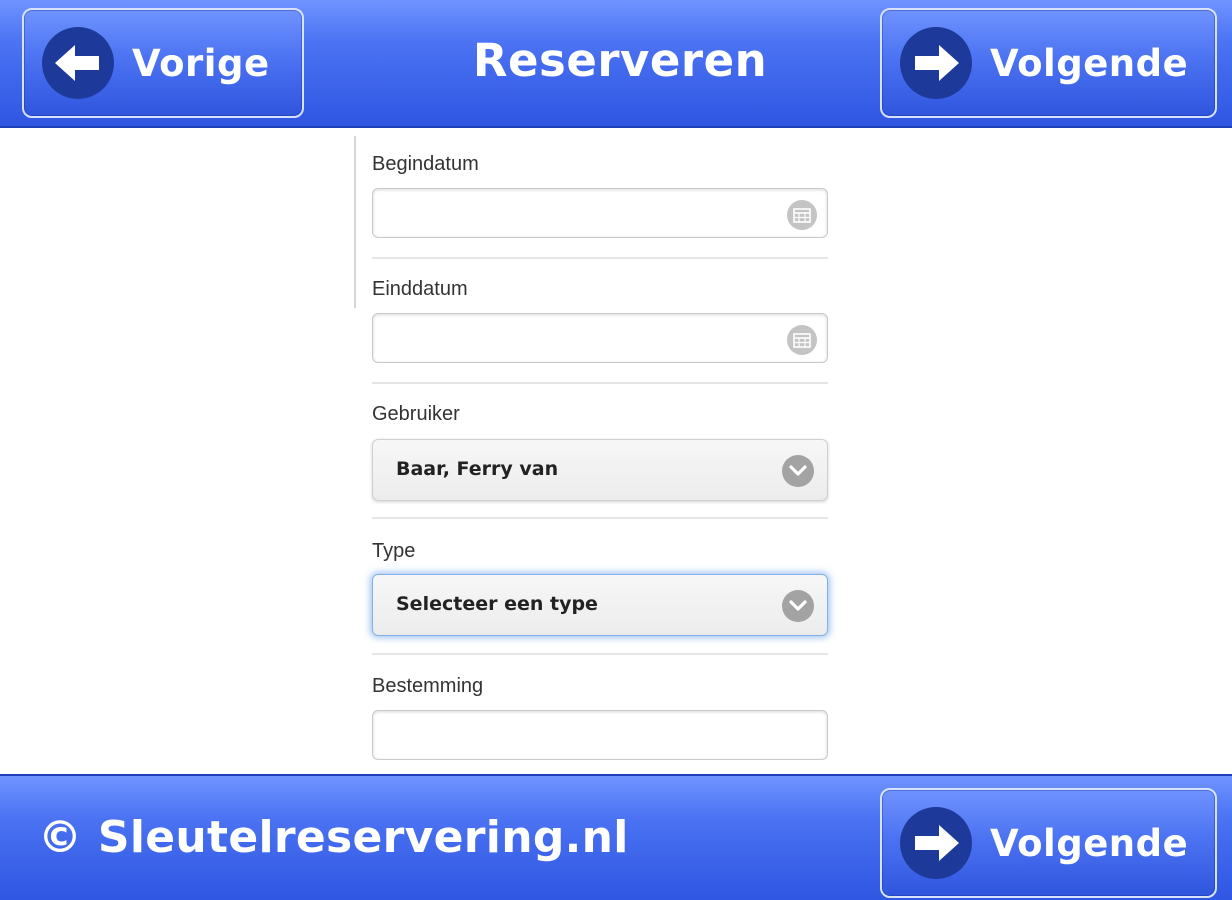  What do you see at coordinates (620, 60) in the screenshot?
I see `page-title: Reserveren` at bounding box center [620, 60].